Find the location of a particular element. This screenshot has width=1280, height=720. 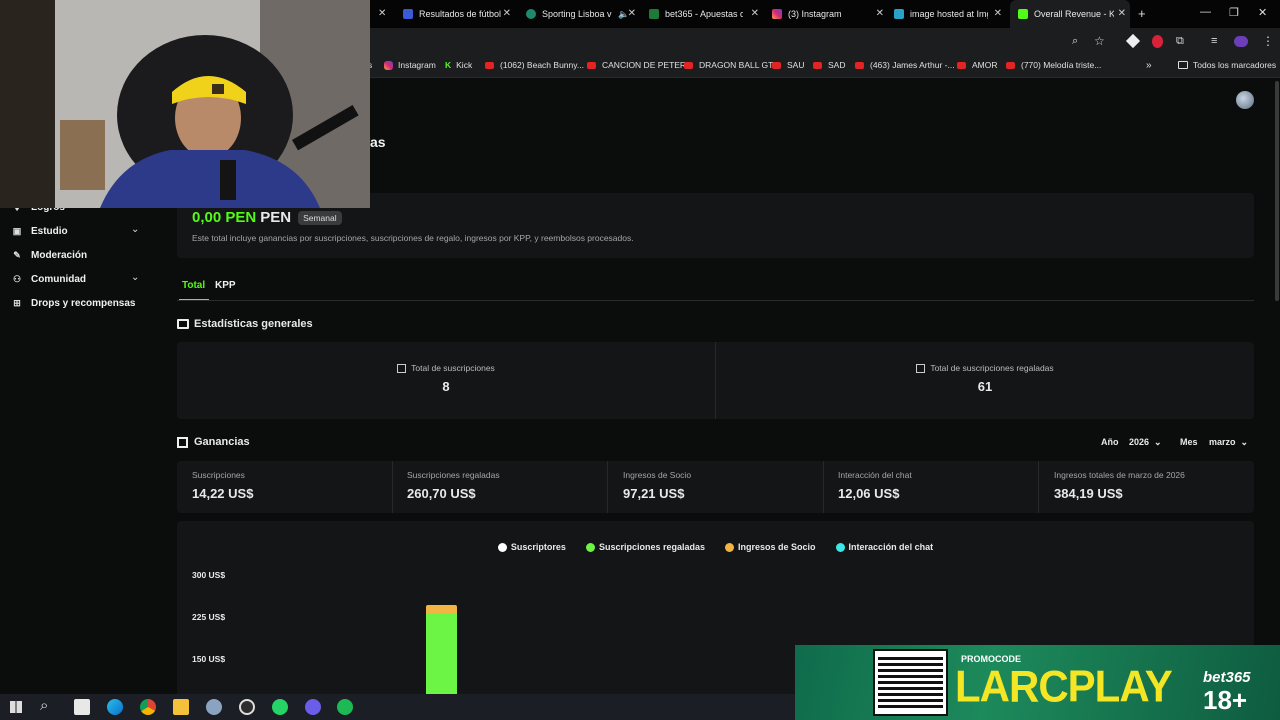

bookmark-youtube: DRAGON BALL GT is located at coordinates (728, 65).